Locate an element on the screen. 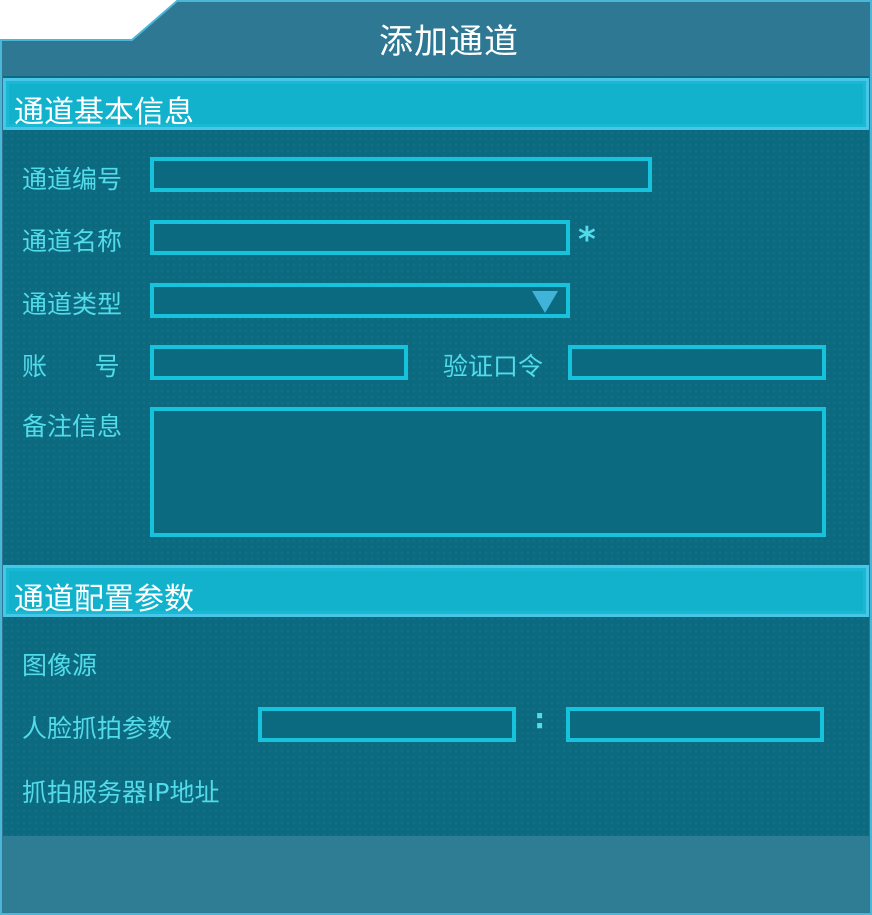 The width and height of the screenshot is (872, 915). face-capture-field-b is located at coordinates (695, 724).